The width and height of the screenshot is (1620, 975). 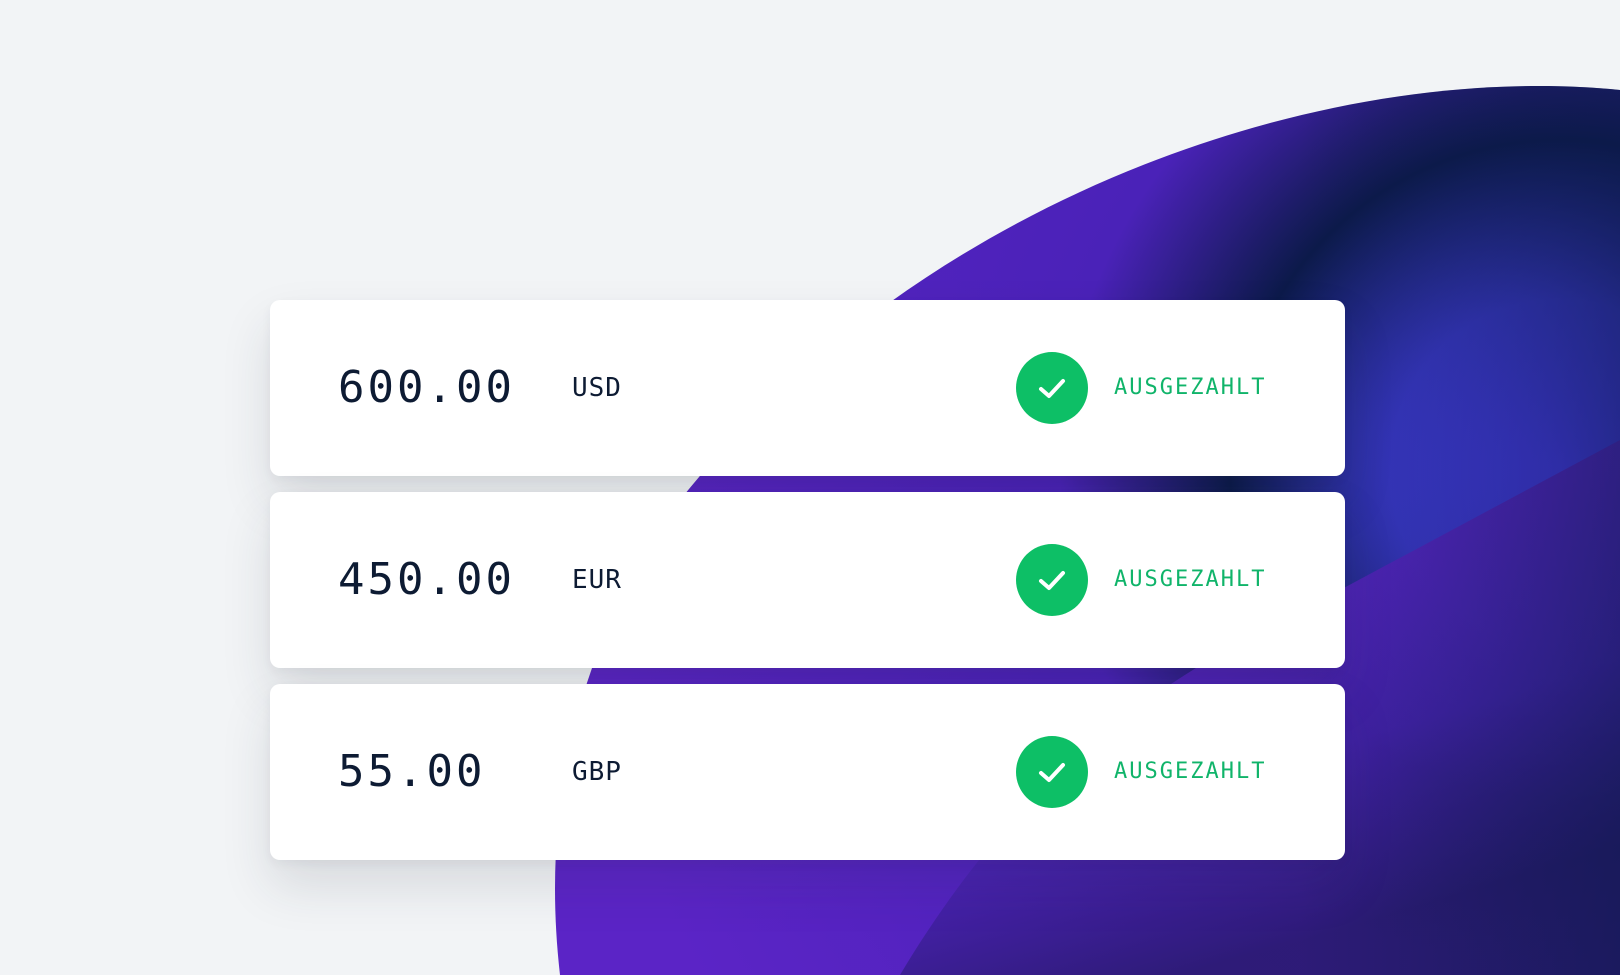 What do you see at coordinates (807, 580) in the screenshot?
I see `payout-row: 450.00 EUR AUSGEZAHLT` at bounding box center [807, 580].